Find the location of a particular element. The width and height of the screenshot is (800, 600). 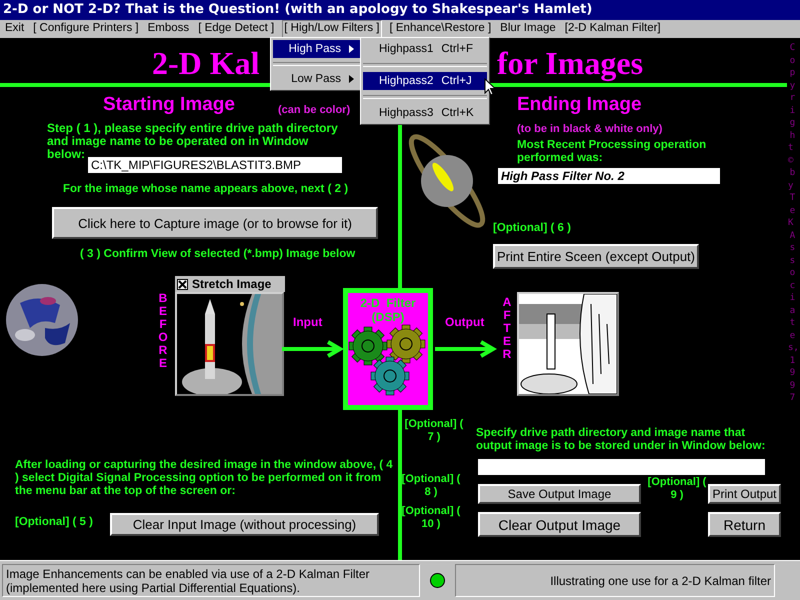

instruction-text: ( 3 ) Confirm View of selected (*.bmp) Image below is located at coordinates (218, 254).